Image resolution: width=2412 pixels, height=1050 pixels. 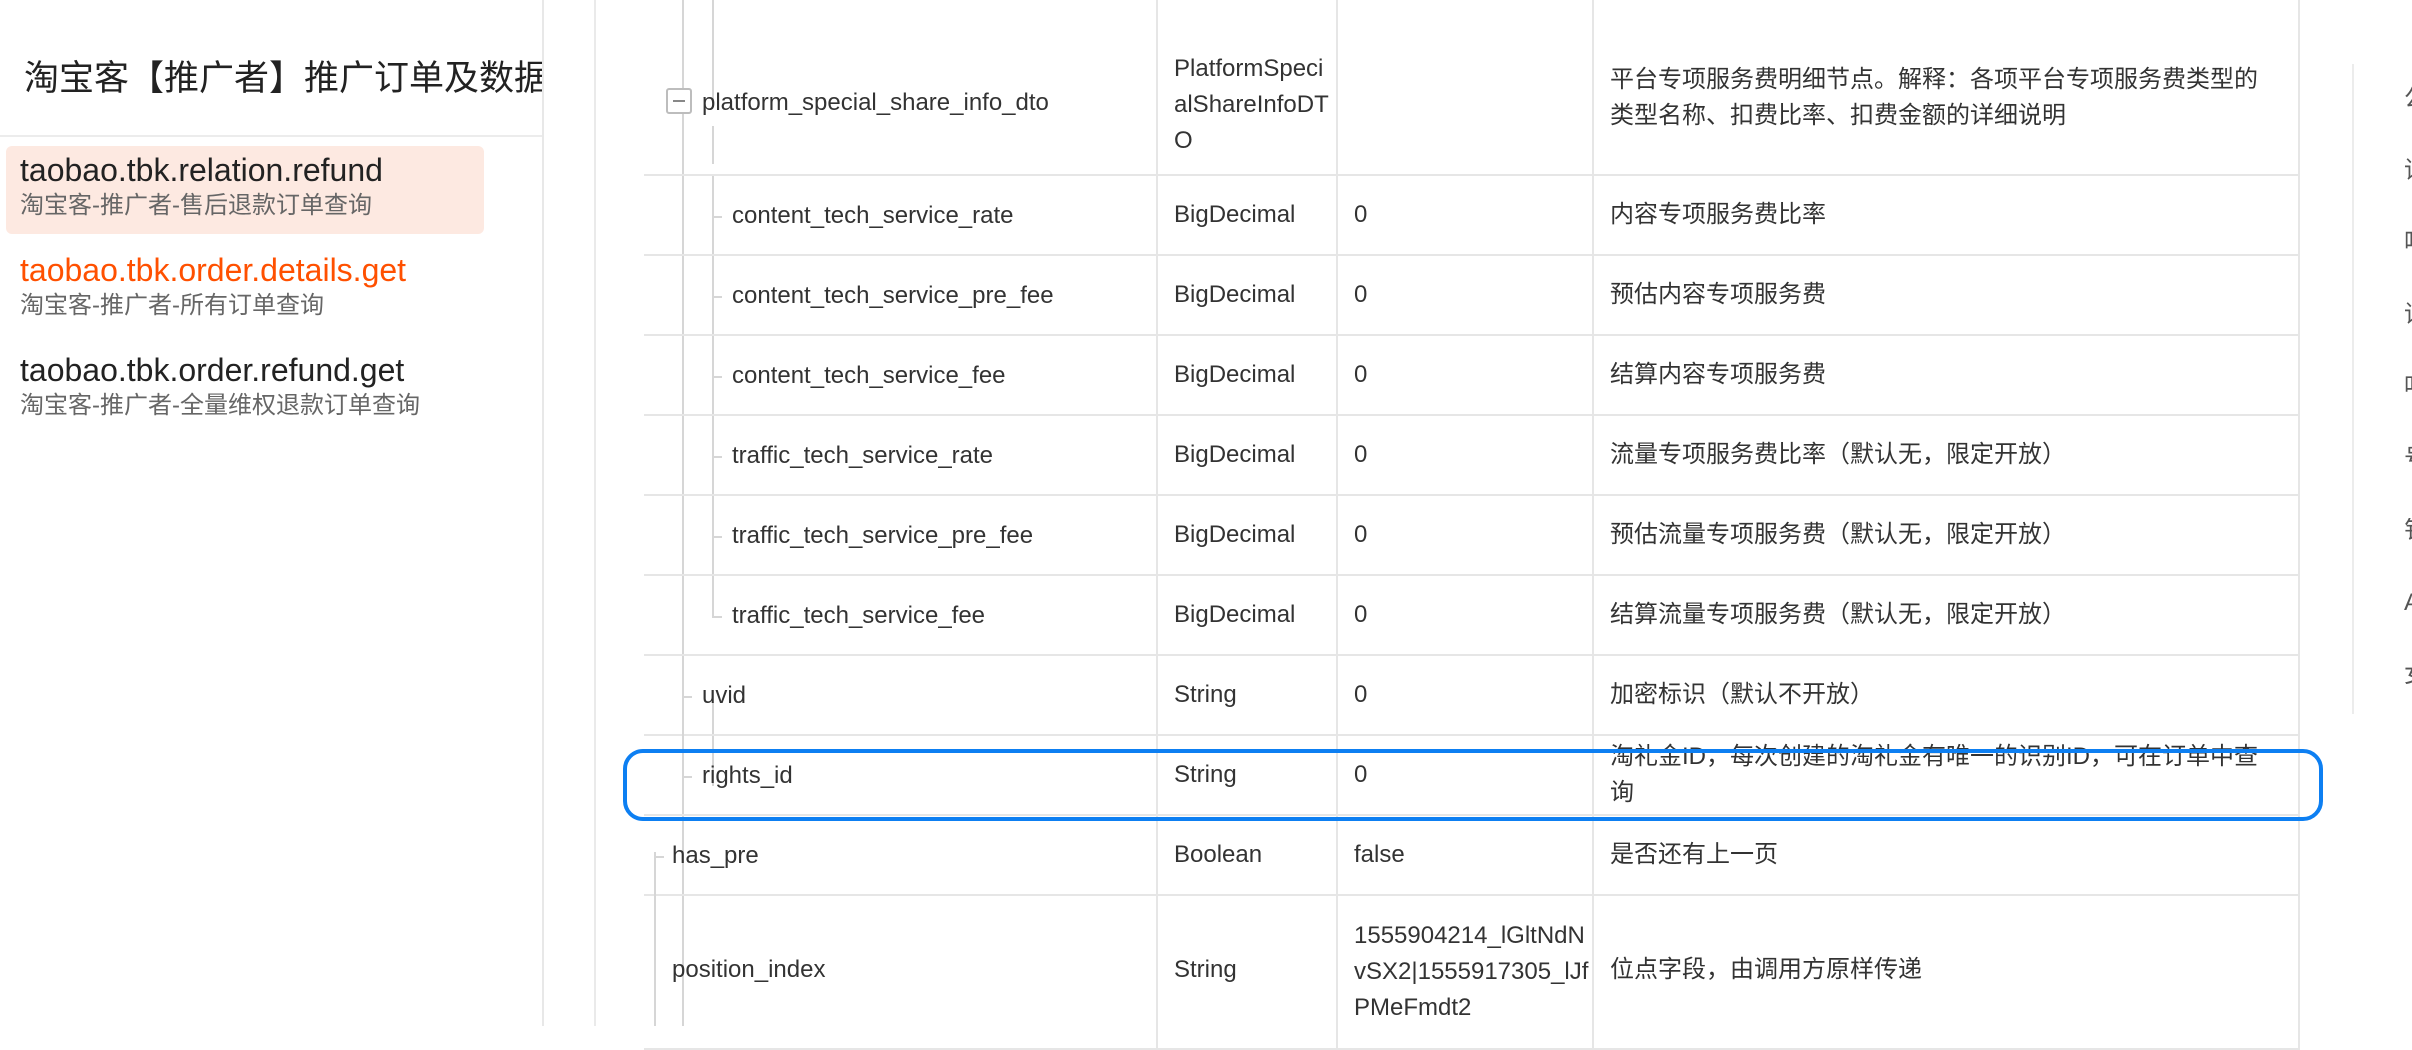 I want to click on param-name: position_index, so click(x=749, y=969).